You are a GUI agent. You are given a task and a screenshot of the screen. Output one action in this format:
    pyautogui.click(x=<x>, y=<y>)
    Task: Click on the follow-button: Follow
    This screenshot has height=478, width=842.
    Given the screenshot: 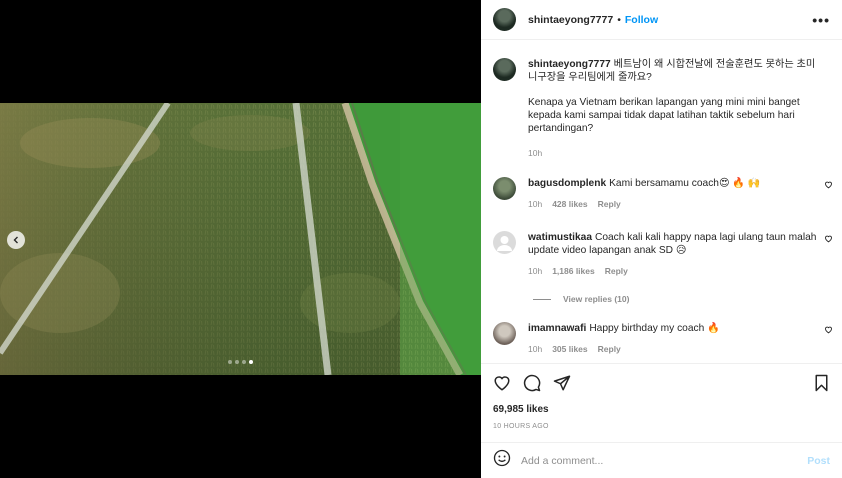 What is the action you would take?
    pyautogui.click(x=641, y=20)
    